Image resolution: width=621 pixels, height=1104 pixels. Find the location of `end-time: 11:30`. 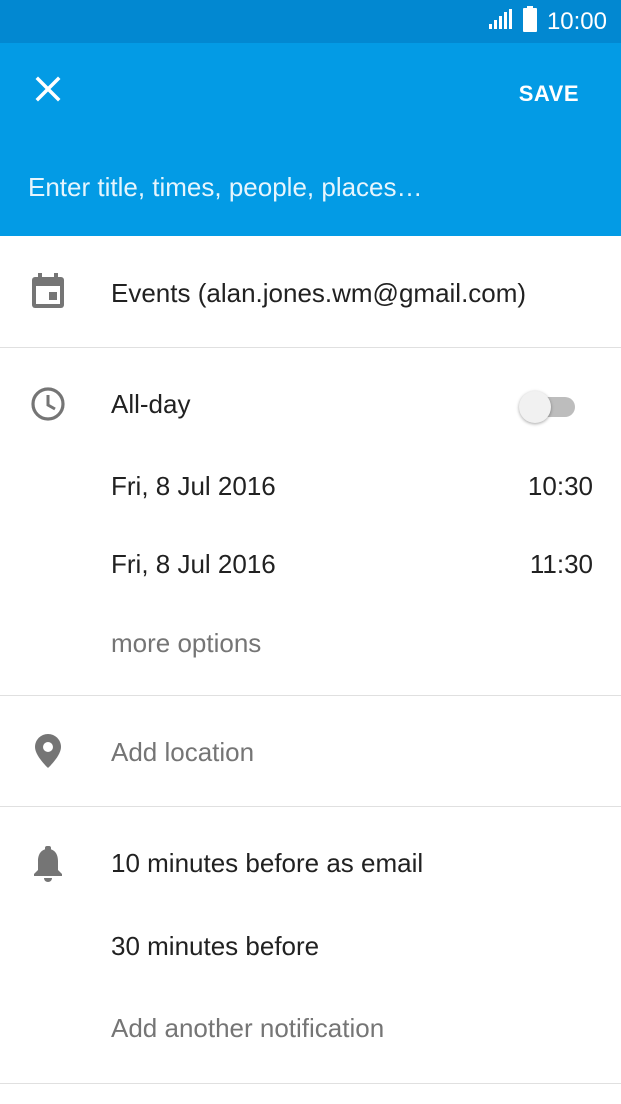

end-time: 11:30 is located at coordinates (561, 564).